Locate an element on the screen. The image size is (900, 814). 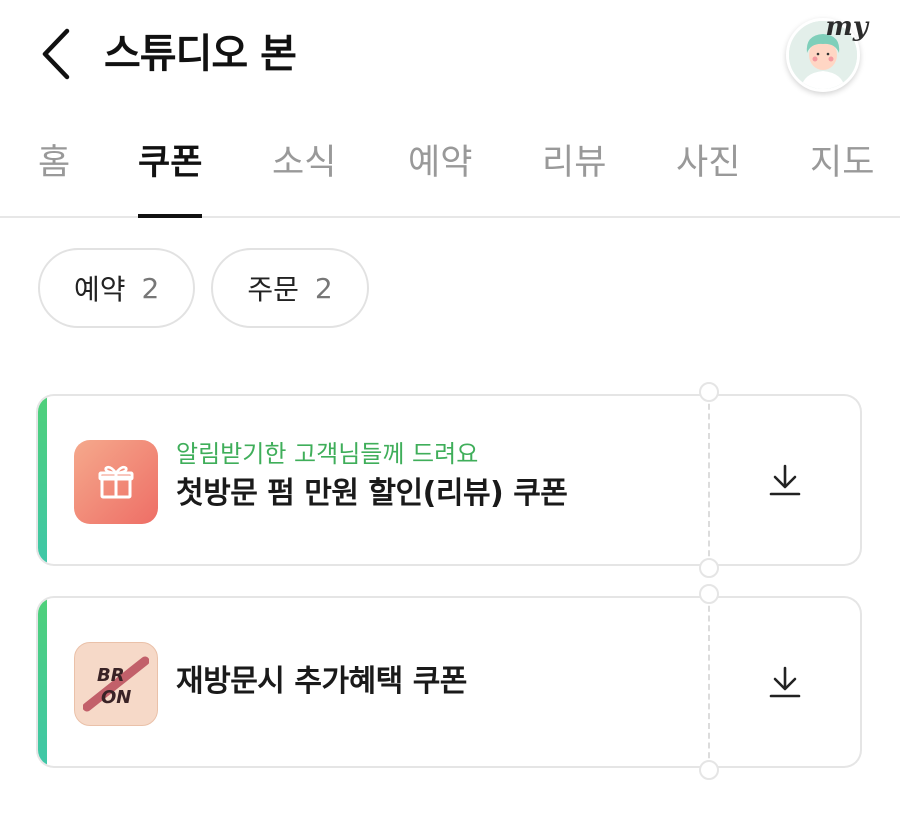
coupon-text: 알림받기한 고객님들께 드려요 첫방문 펌 만원 할인(리뷰) 쿠폰 is located at coordinates (372, 476).